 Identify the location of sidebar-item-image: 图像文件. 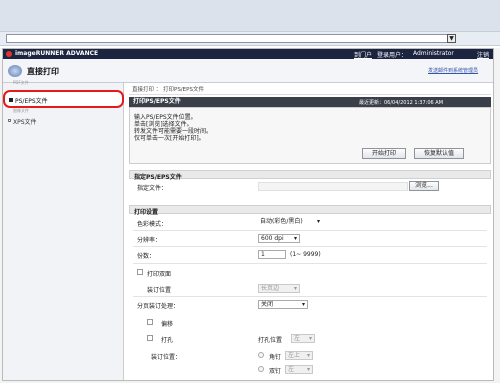
(63, 111).